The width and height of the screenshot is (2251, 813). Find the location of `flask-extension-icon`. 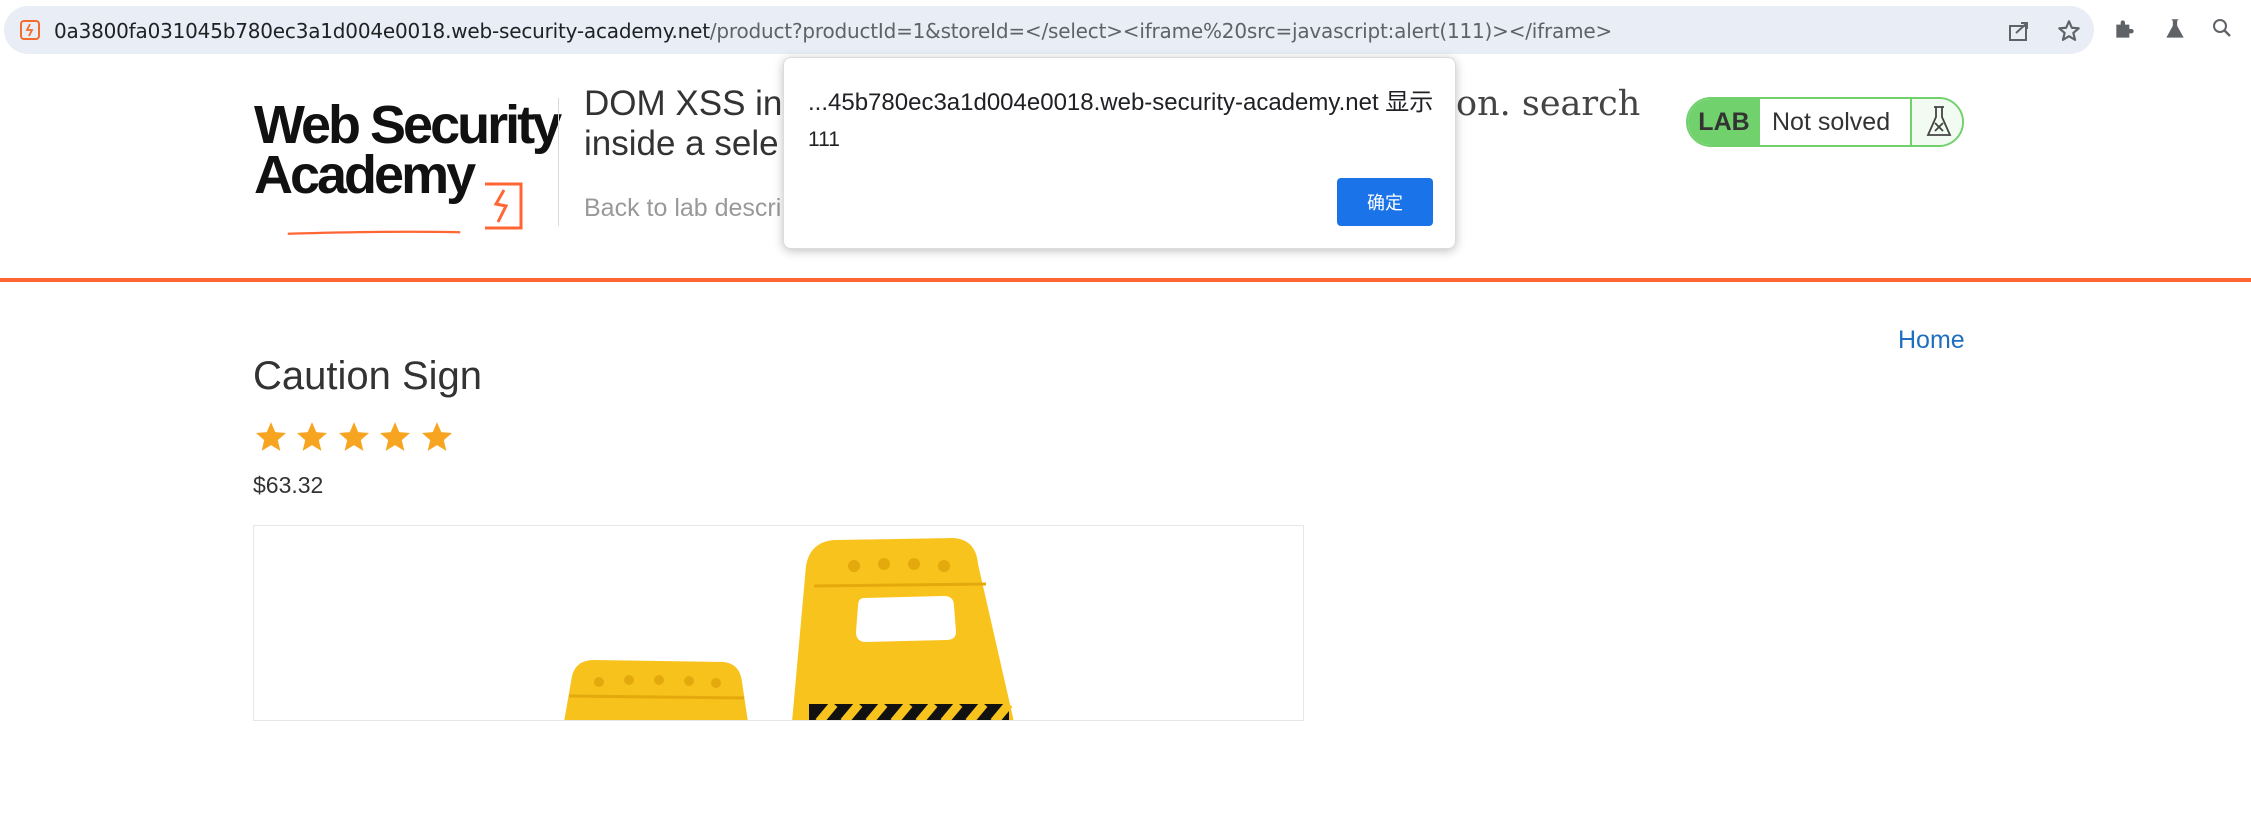

flask-extension-icon is located at coordinates (2176, 30).